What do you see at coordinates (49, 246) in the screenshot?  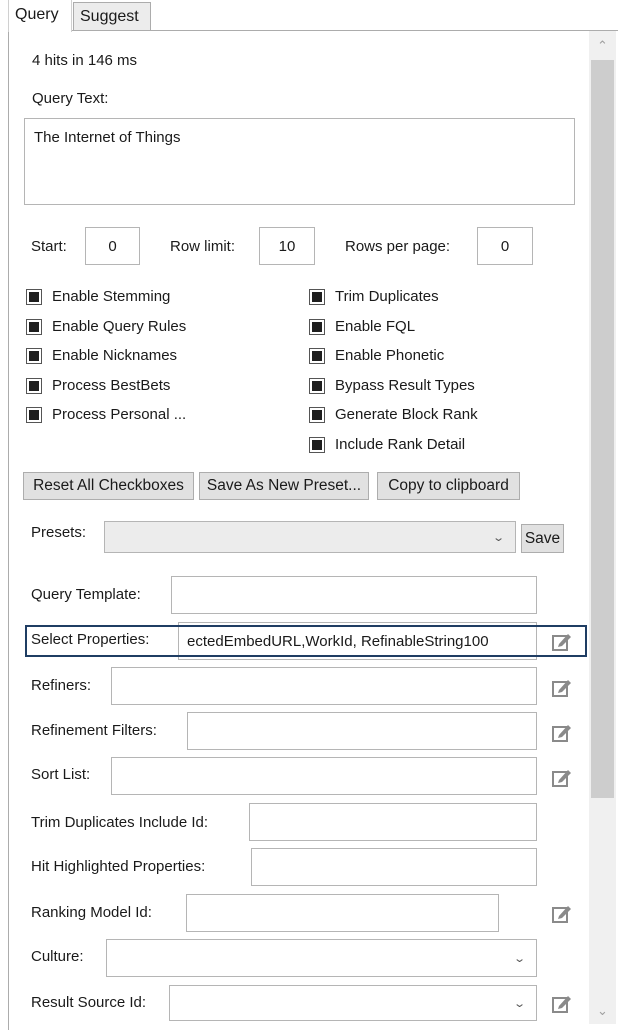 I see `start-label: Start:` at bounding box center [49, 246].